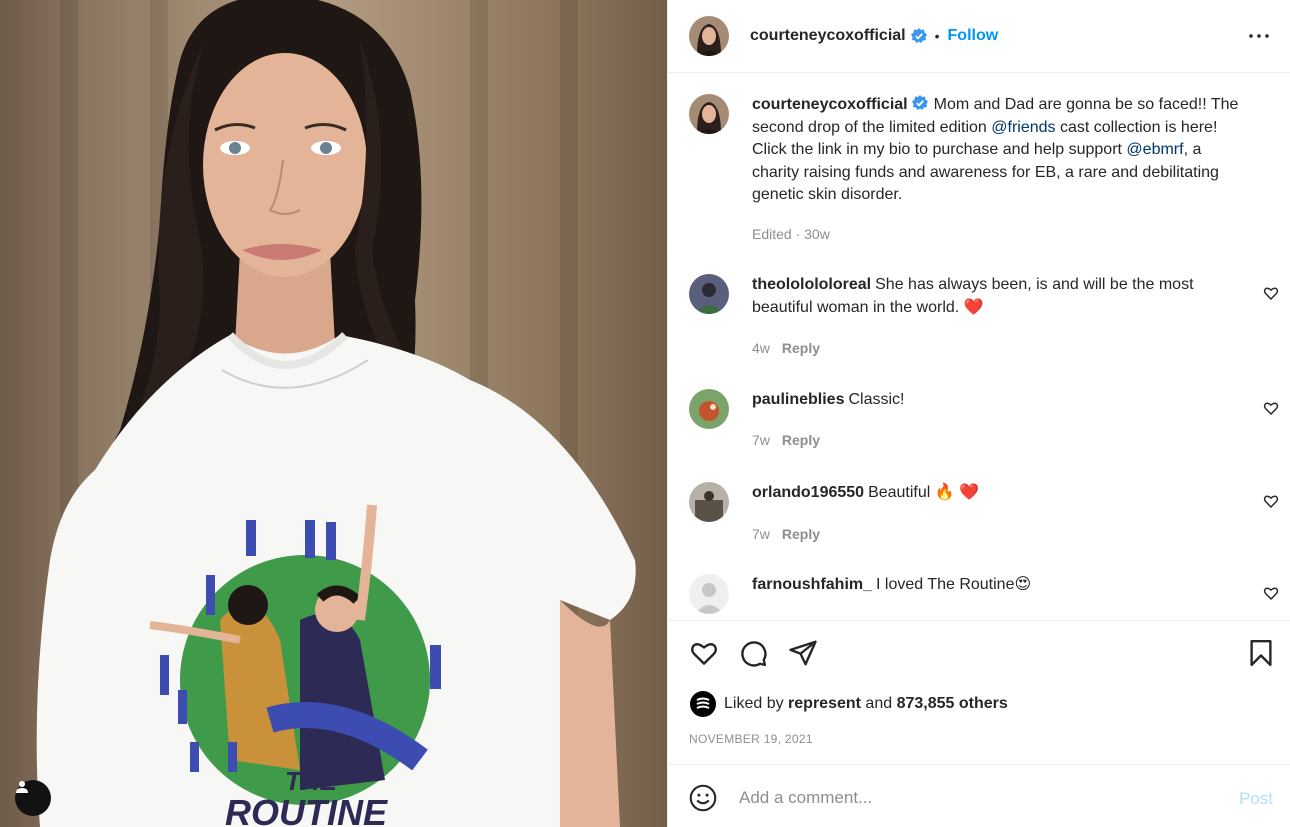 The image size is (1290, 827). Describe the element at coordinates (879, 703) in the screenshot. I see `likes-middle: and` at that location.